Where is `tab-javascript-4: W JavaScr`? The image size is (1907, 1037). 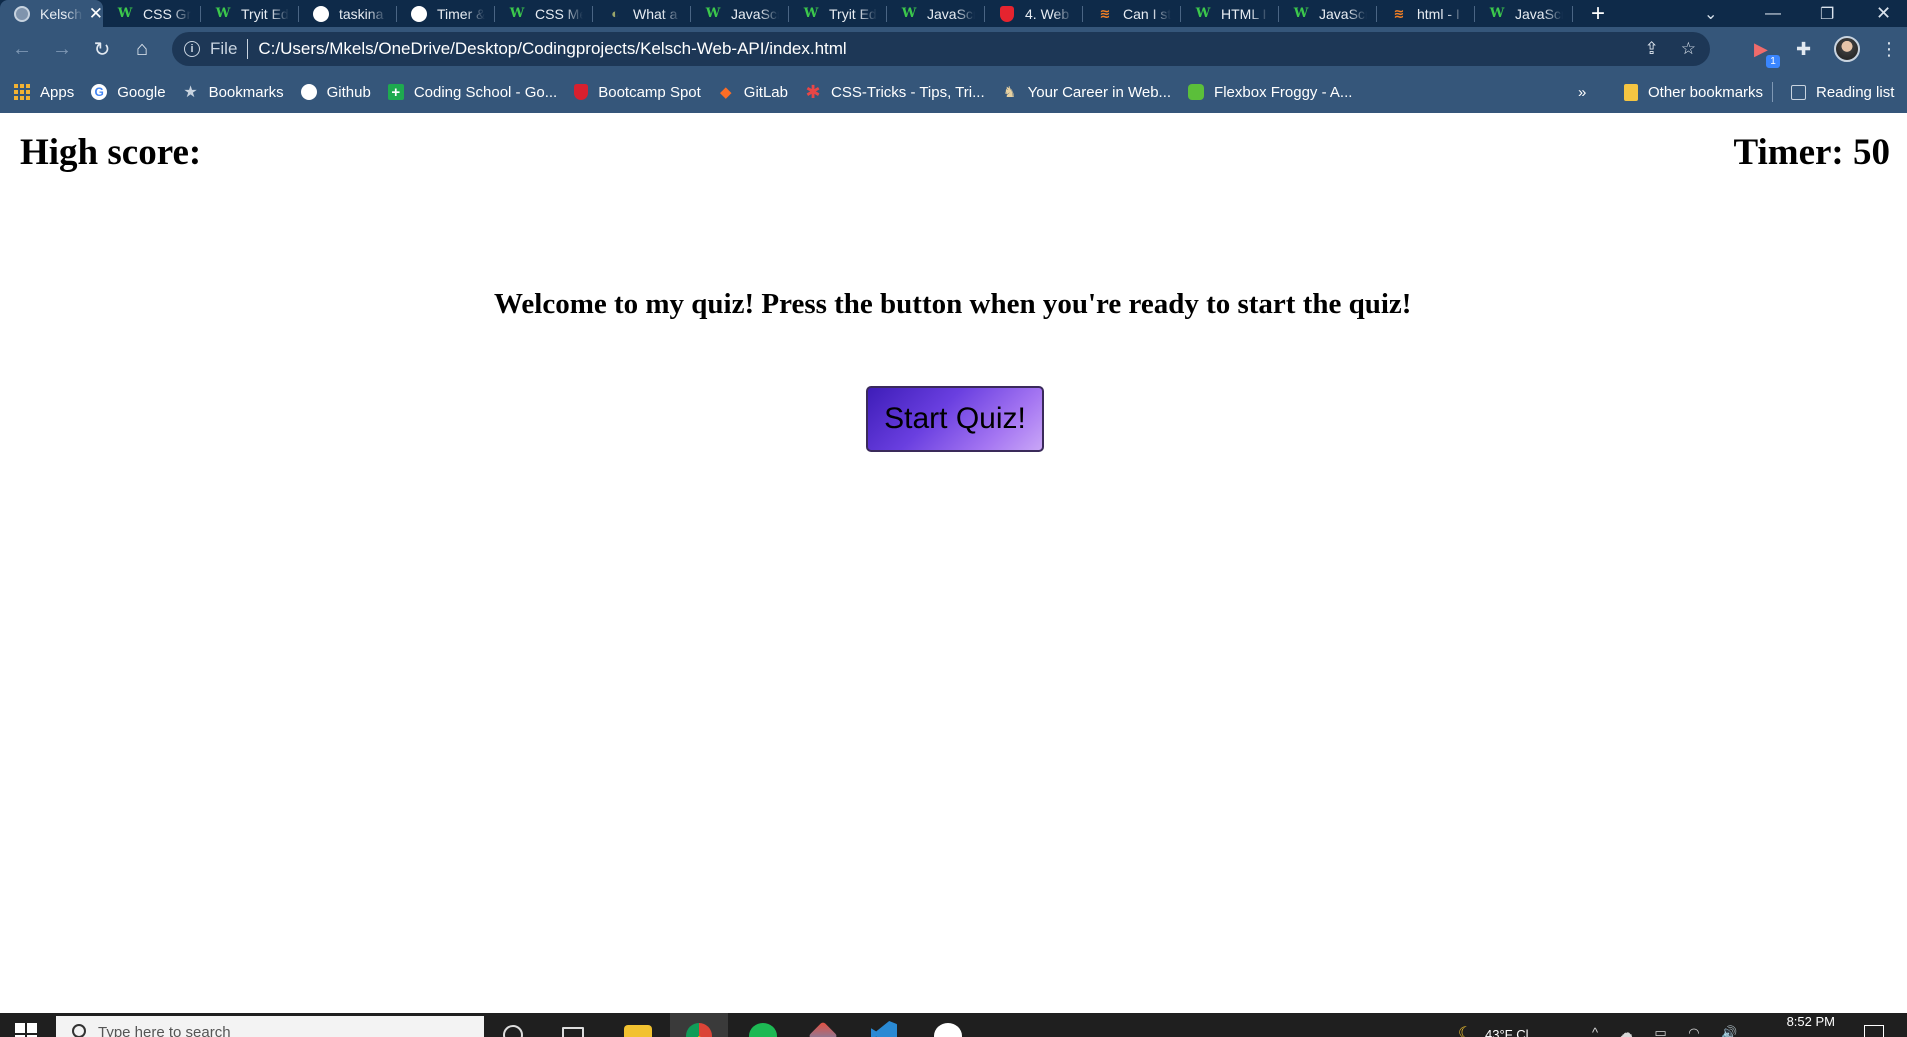 tab-javascript-4: W JavaScr is located at coordinates (1524, 13).